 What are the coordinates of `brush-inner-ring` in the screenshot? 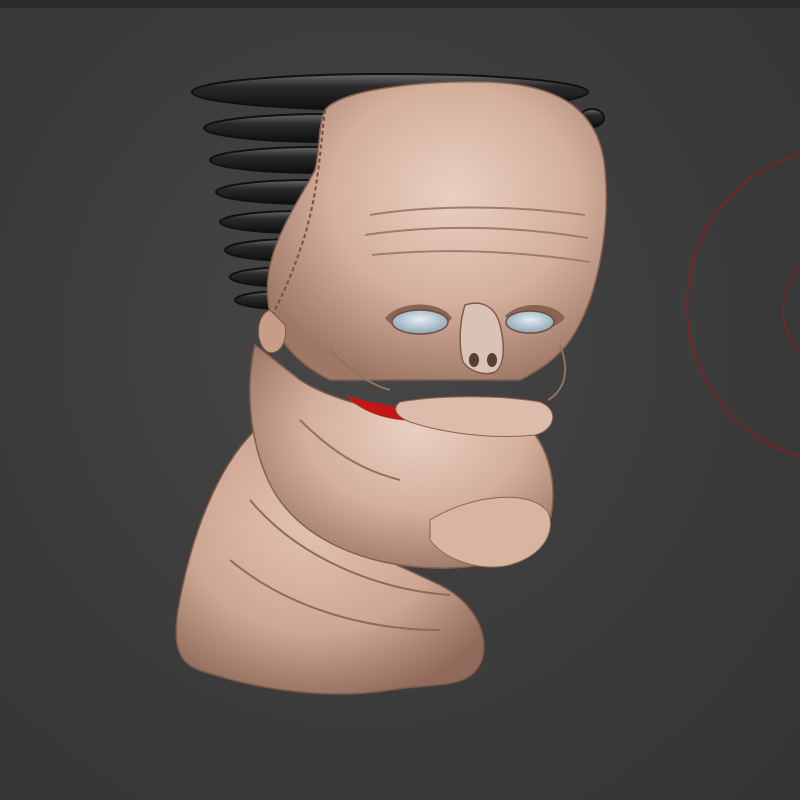 It's located at (791, 310).